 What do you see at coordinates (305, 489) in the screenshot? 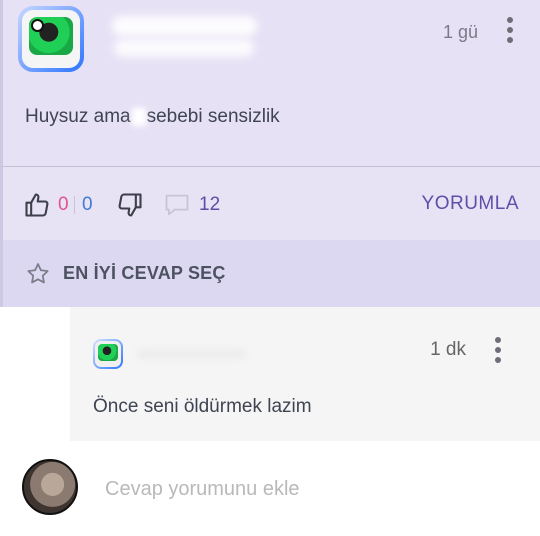
I see `reply-input` at bounding box center [305, 489].